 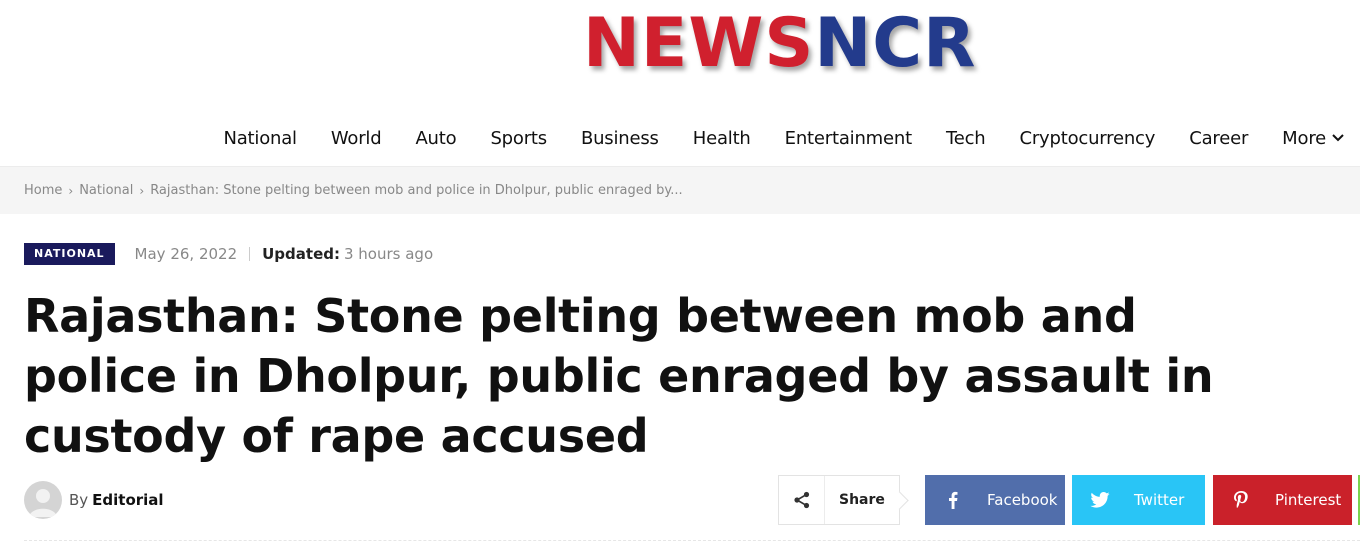 I want to click on meta-divider, so click(x=250, y=253).